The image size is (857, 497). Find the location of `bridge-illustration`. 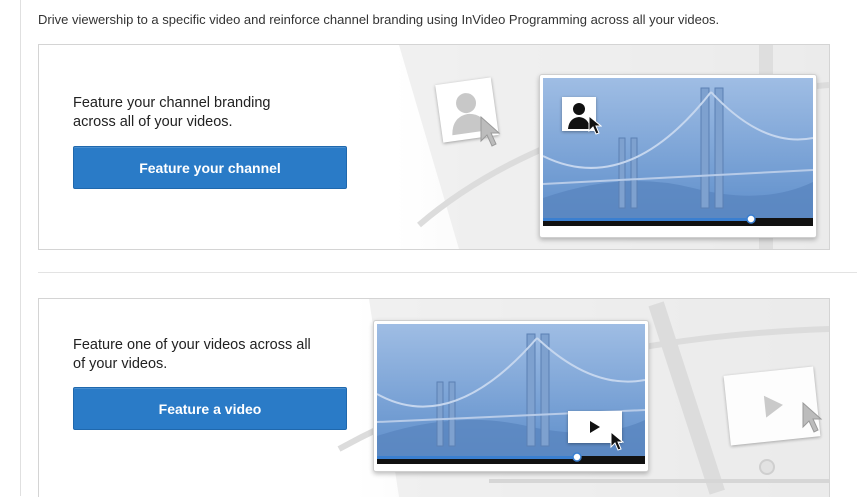

bridge-illustration is located at coordinates (511, 394).